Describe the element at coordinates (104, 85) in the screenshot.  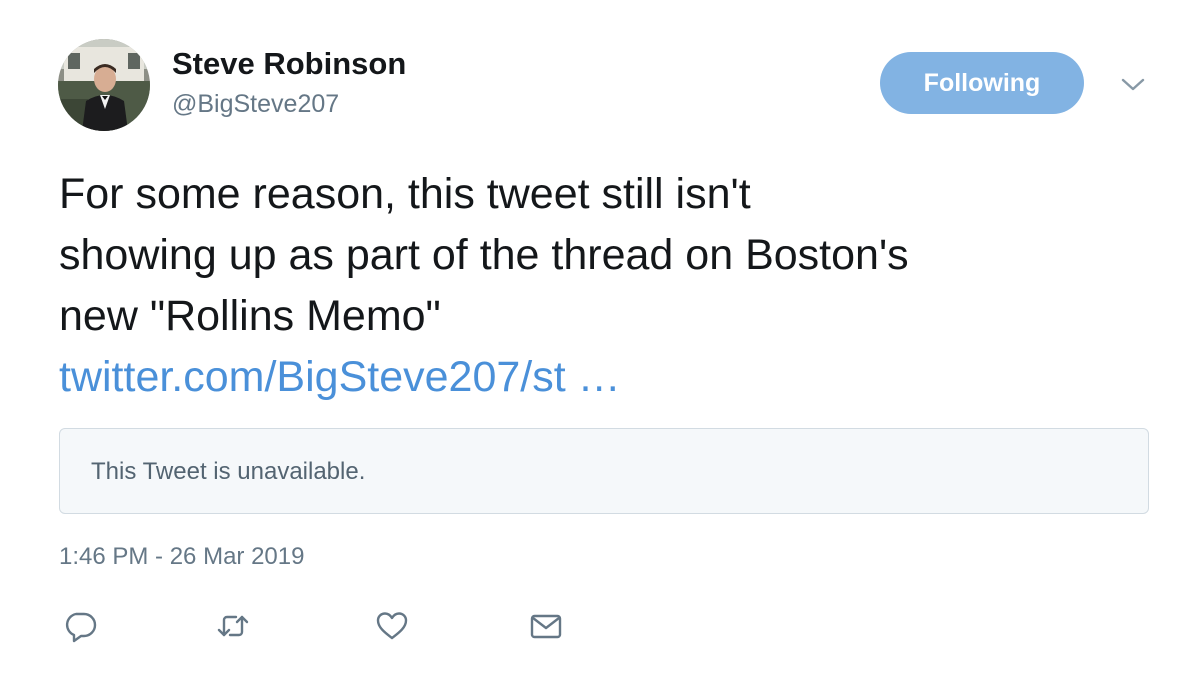
I see `avatar` at that location.